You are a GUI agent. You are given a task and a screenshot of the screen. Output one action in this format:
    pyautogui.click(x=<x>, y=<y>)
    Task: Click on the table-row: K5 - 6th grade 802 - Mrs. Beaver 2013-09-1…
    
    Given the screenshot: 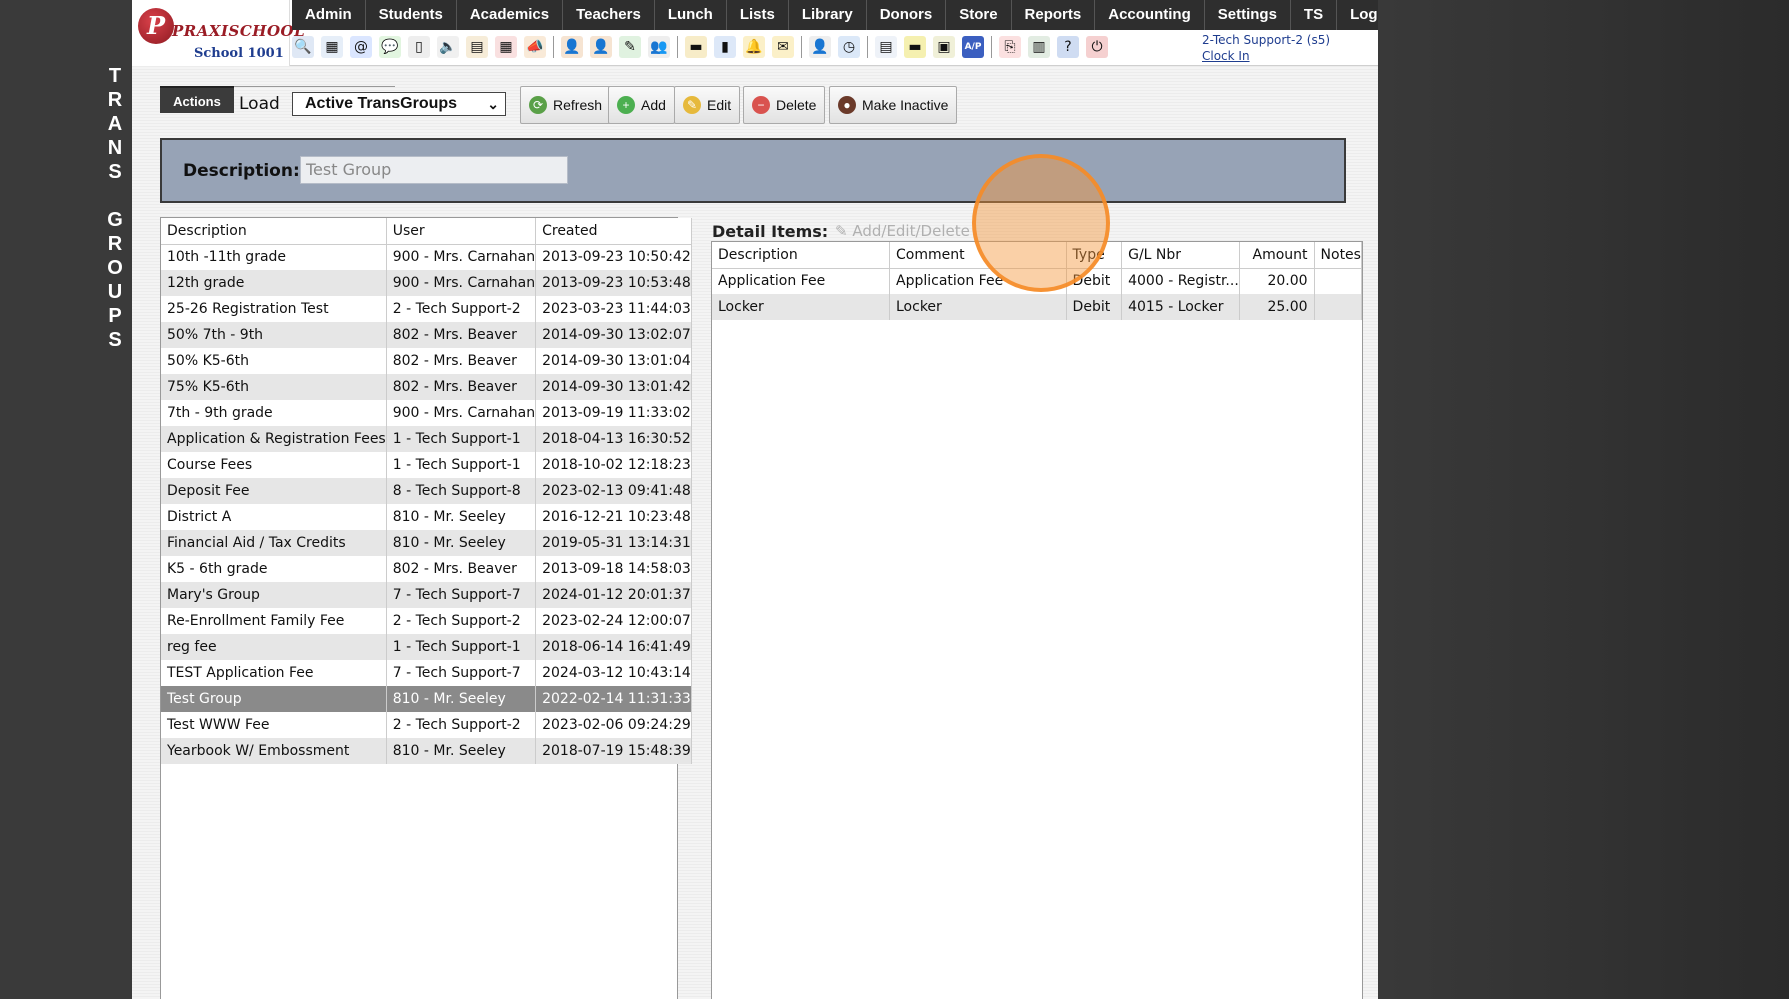 What is the action you would take?
    pyautogui.click(x=426, y=569)
    